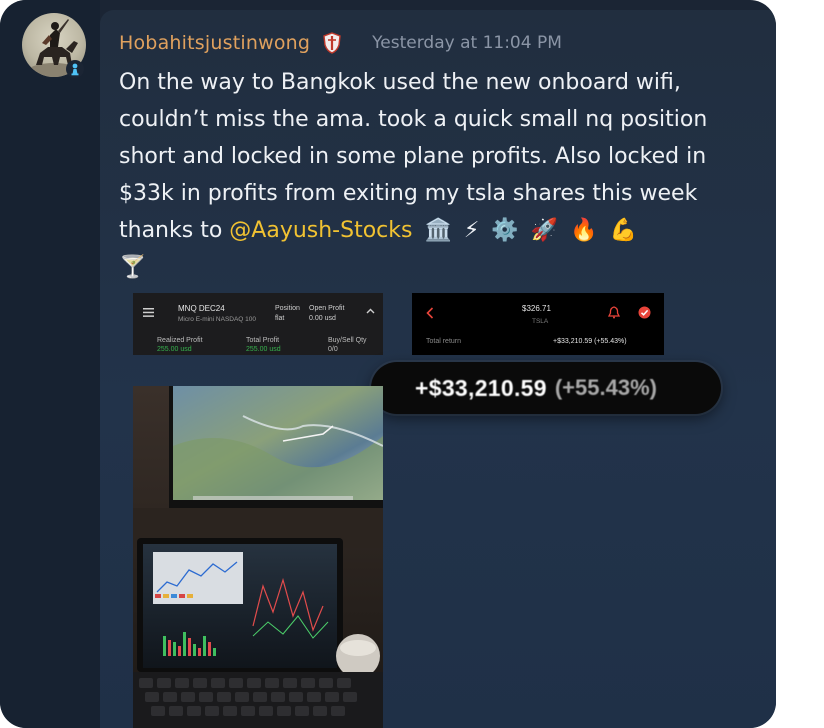  What do you see at coordinates (644, 312) in the screenshot?
I see `check-circle-icon` at bounding box center [644, 312].